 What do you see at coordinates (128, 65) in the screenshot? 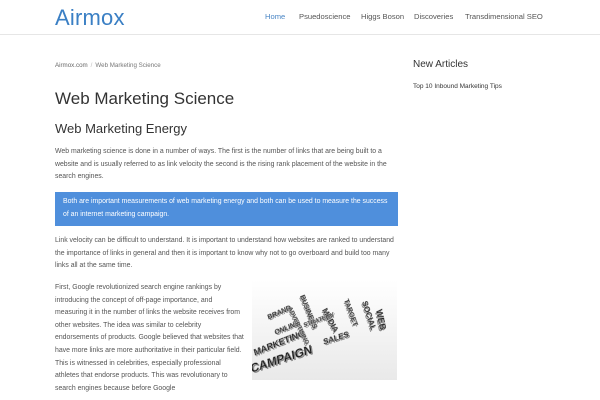
I see `breadcrumb-current: Web Marketing Science` at bounding box center [128, 65].